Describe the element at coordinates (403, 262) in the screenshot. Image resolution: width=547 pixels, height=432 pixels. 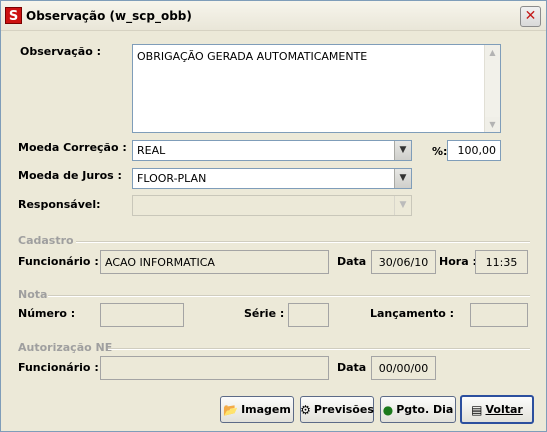
I see `cadastro-data-field: 30/06/10` at that location.